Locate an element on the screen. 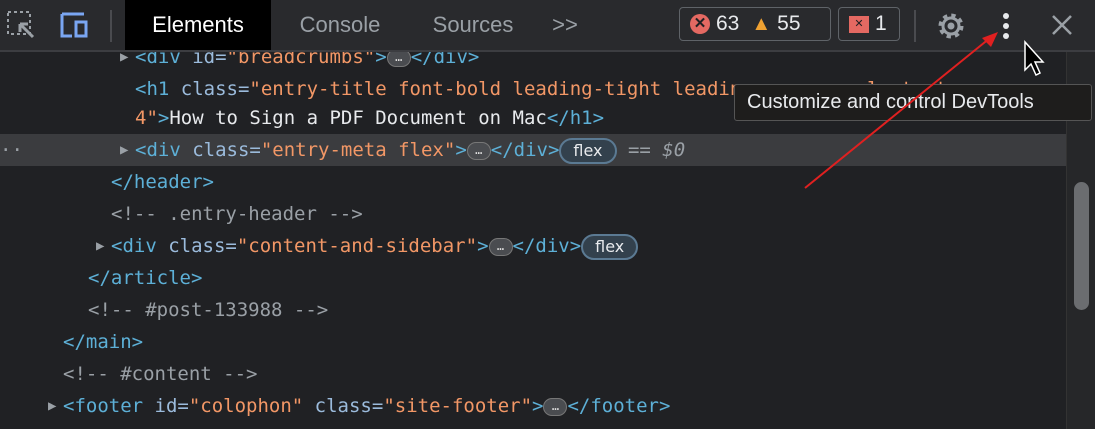 The height and width of the screenshot is (429, 1095). annotation-overlay is located at coordinates (924, 110).